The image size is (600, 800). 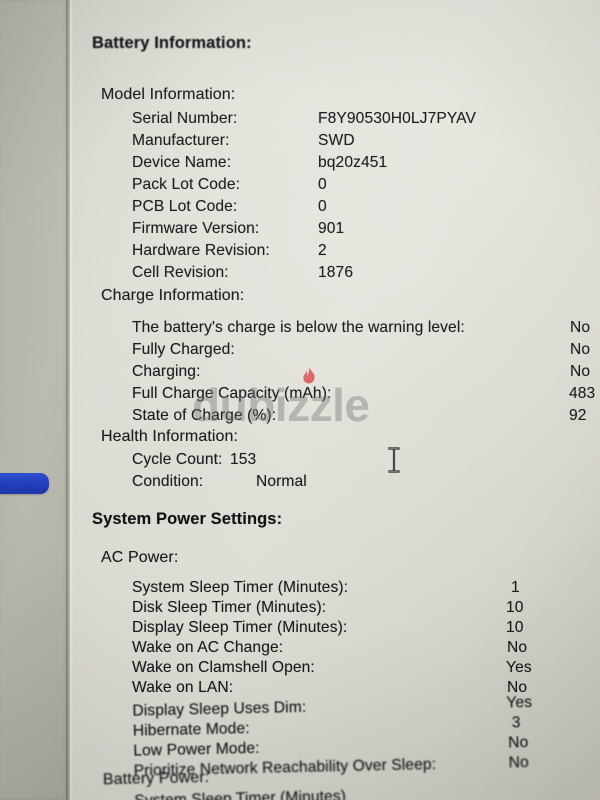 What do you see at coordinates (397, 118) in the screenshot?
I see `row-value-serial-number: F8Y90530H0LJ7PYAV` at bounding box center [397, 118].